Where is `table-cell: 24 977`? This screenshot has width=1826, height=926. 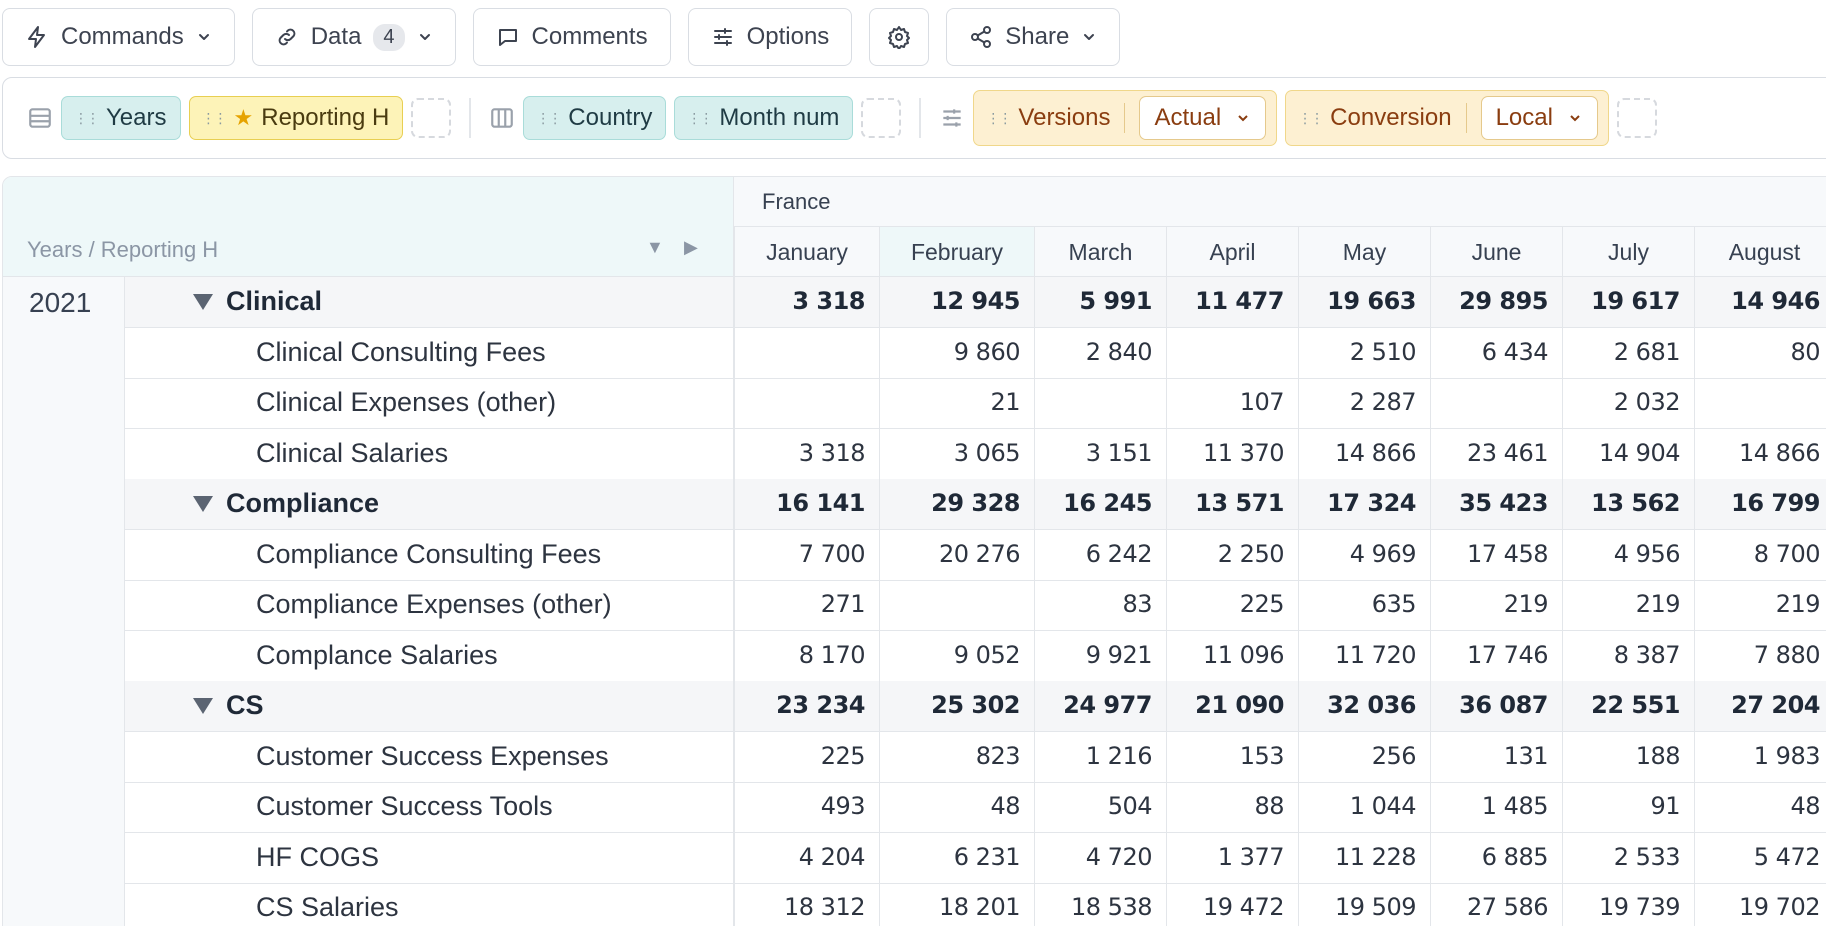
table-cell: 24 977 is located at coordinates (1100, 706).